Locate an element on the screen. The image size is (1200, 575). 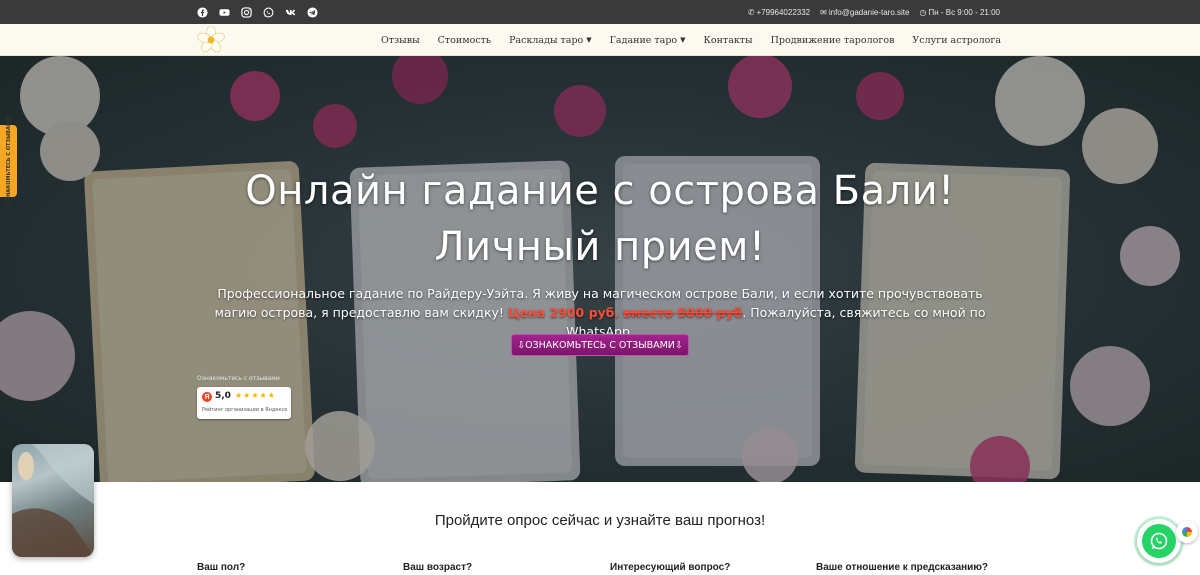
quiz-question-attitude: Ваше отношение к предсказанию? is located at coordinates (902, 567).